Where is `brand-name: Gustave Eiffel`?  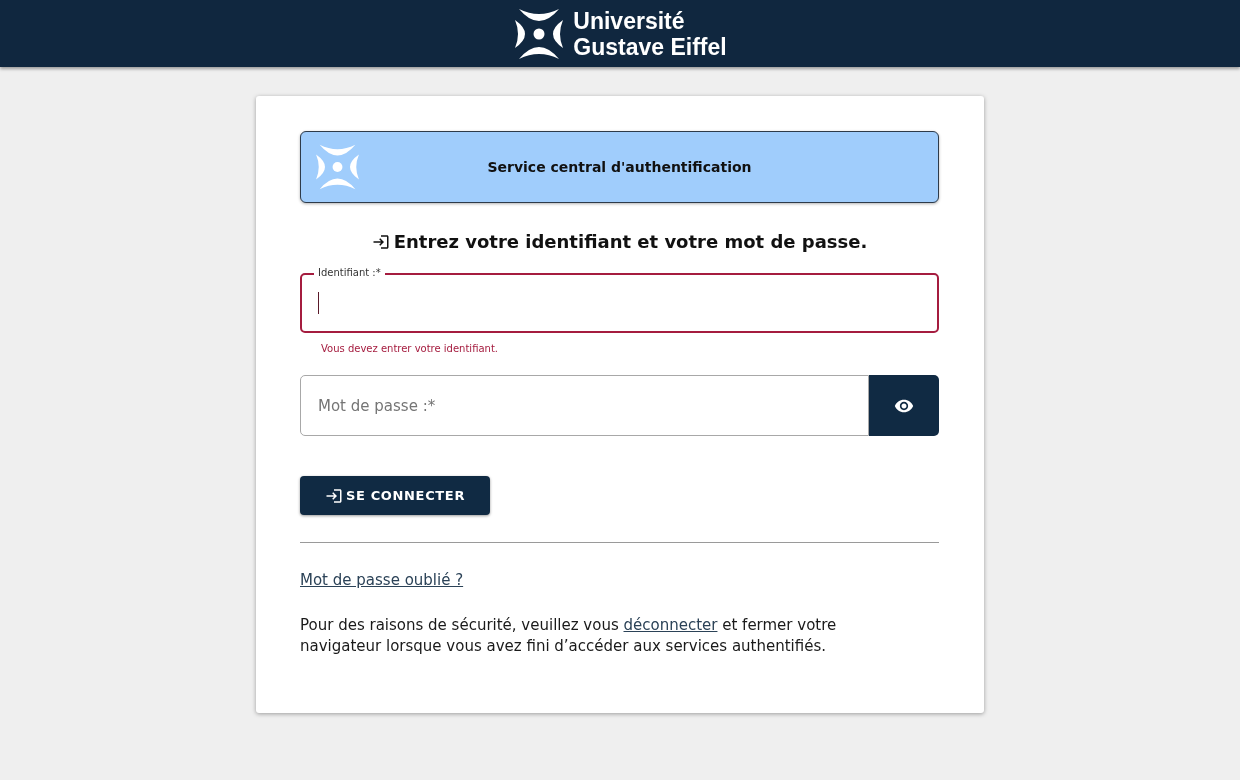
brand-name: Gustave Eiffel is located at coordinates (650, 46).